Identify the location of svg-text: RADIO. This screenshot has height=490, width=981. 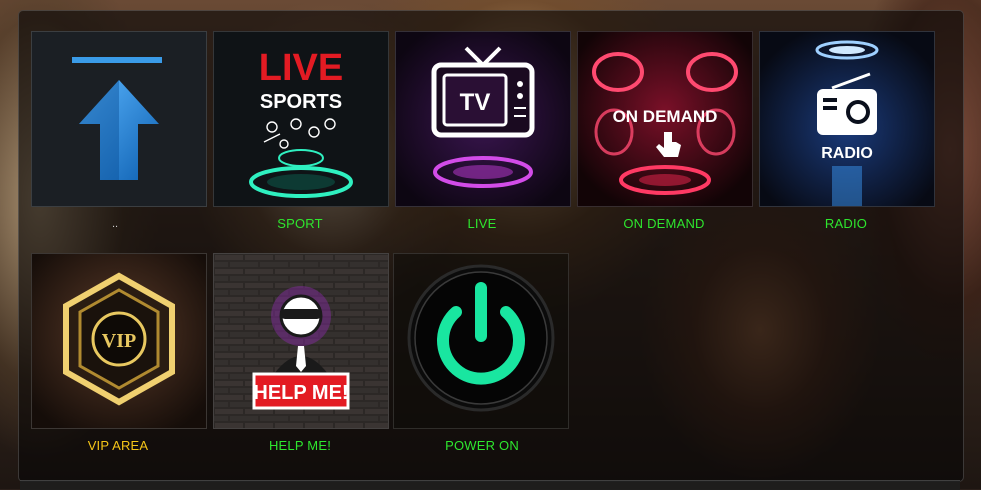
(847, 153).